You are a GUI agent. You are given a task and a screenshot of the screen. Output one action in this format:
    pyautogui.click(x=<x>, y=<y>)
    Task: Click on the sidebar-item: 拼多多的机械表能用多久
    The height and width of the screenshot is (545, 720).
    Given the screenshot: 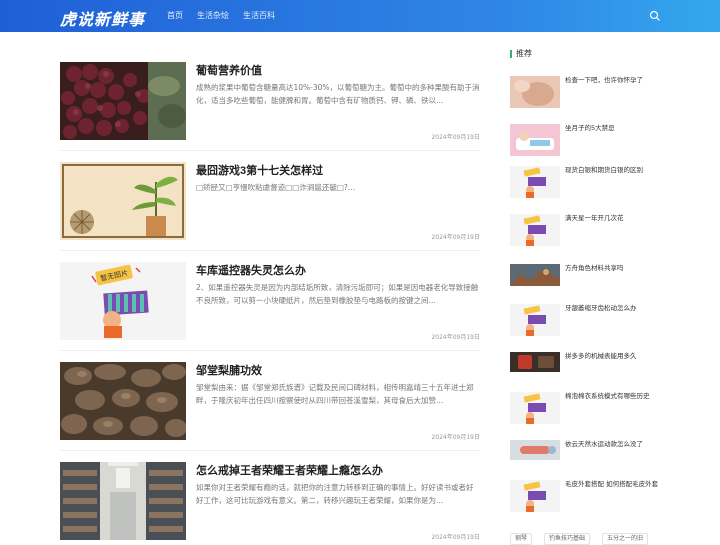 What is the action you would take?
    pyautogui.click(x=585, y=369)
    